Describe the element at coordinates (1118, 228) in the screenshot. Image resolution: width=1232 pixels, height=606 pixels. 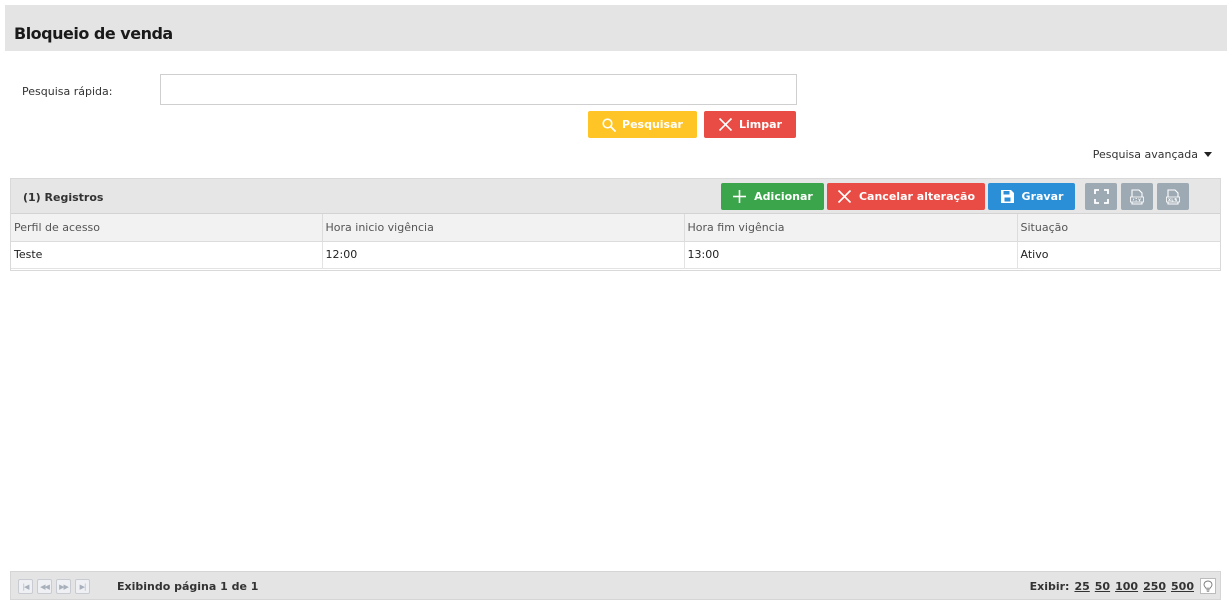
I see `column-header-status: Situação` at that location.